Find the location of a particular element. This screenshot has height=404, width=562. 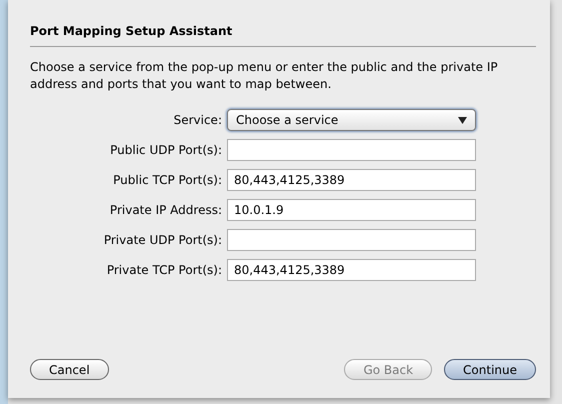

field-label: Private UDP Port(s): is located at coordinates (162, 240).